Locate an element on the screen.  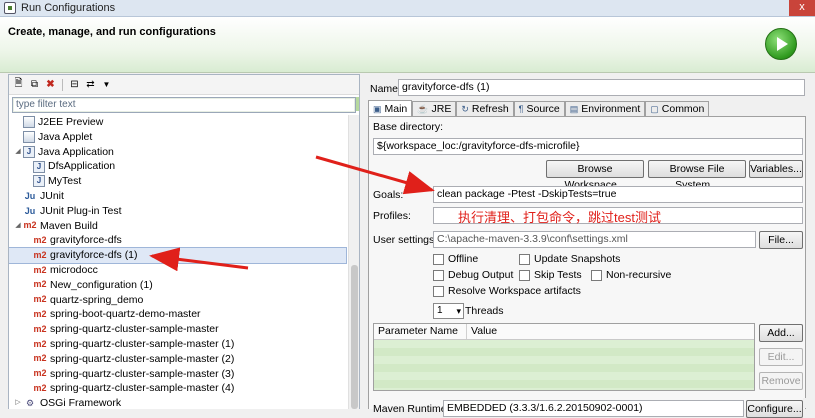
tree-item-label: Java Application is located at coordinates (76, 151).